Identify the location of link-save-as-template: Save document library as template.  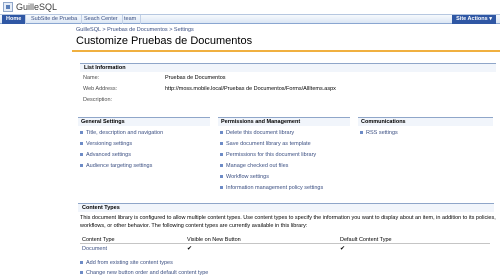
(265, 144).